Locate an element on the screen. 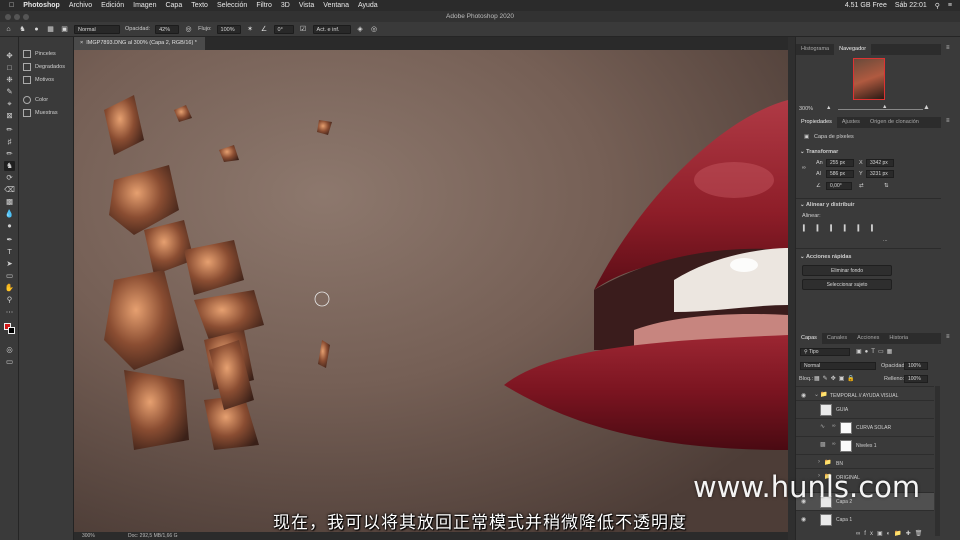 The width and height of the screenshot is (960, 540). quick-mask-icon: ◎ is located at coordinates (9, 350).